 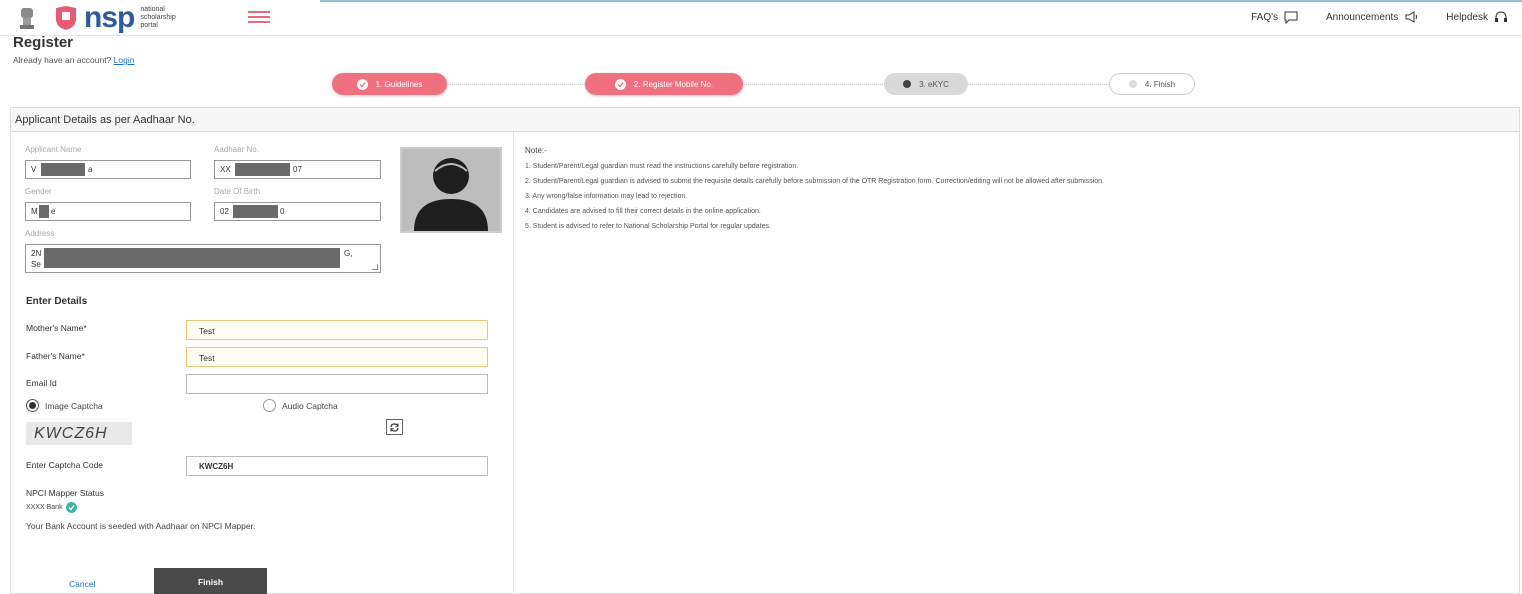 I want to click on faq-link: FAQ's, so click(x=1274, y=17).